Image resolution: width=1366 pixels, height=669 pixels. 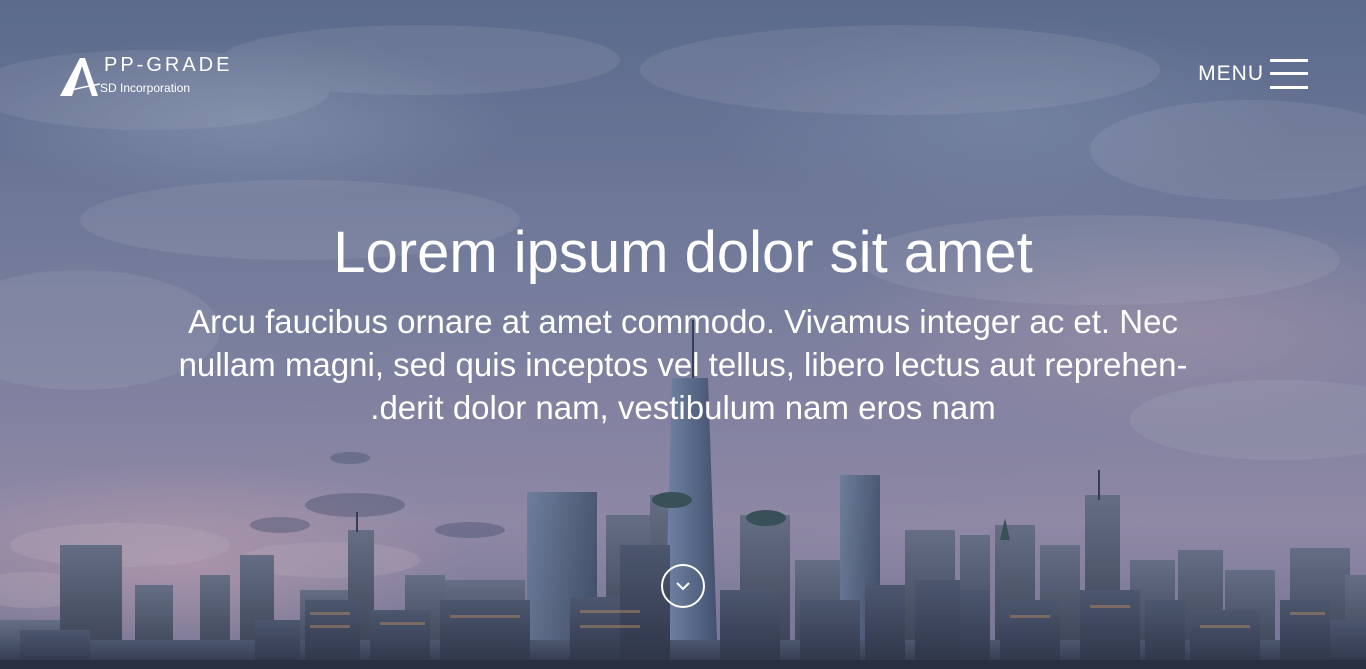 What do you see at coordinates (683, 252) in the screenshot?
I see `hero-title: Lorem ipsum dolor sit amet` at bounding box center [683, 252].